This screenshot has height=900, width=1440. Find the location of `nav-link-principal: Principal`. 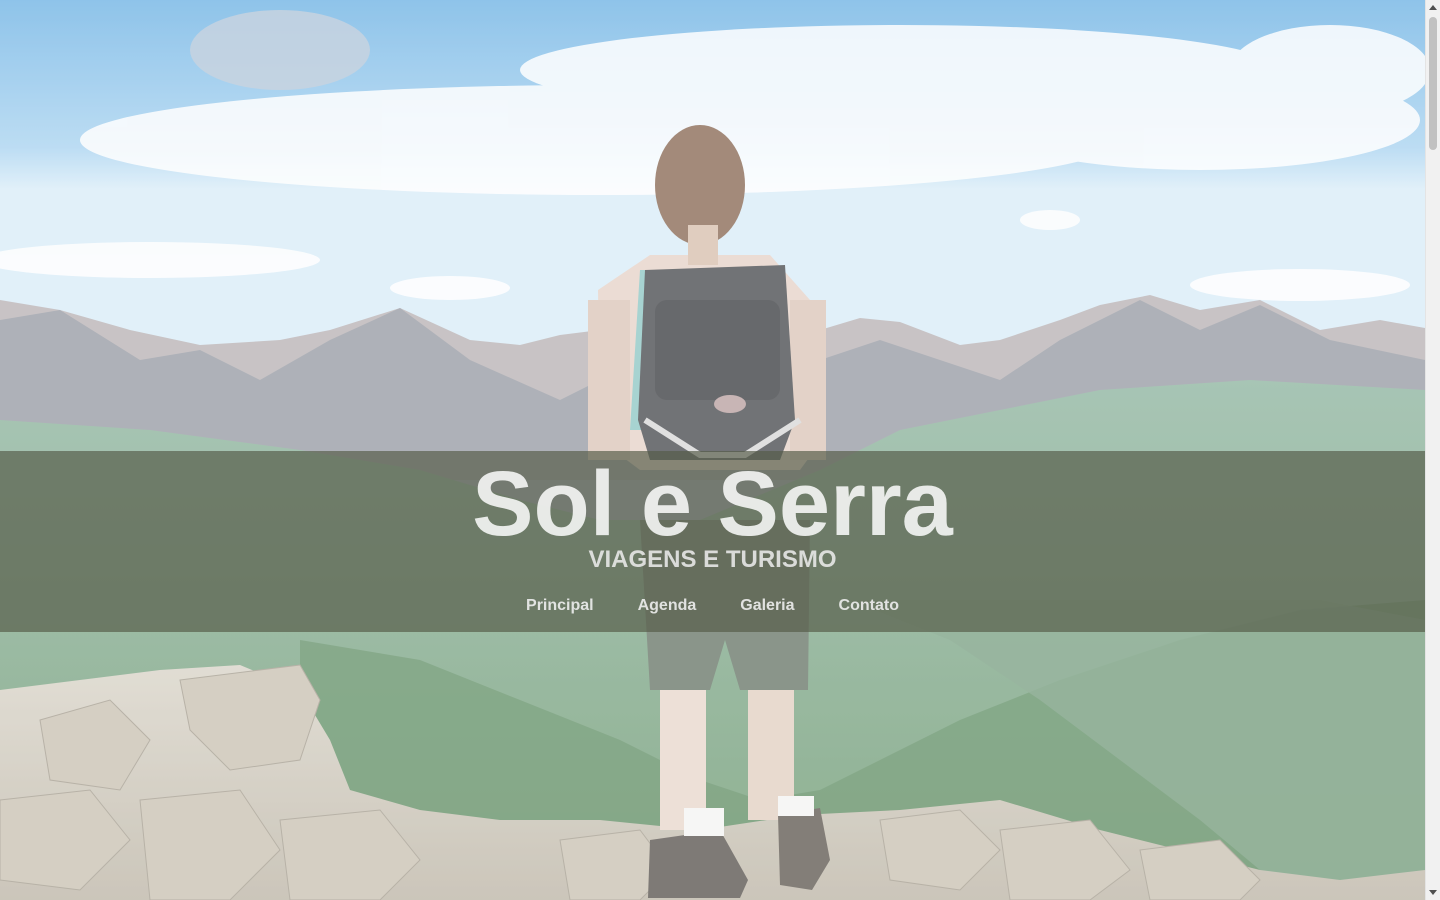

nav-link-principal: Principal is located at coordinates (560, 606).